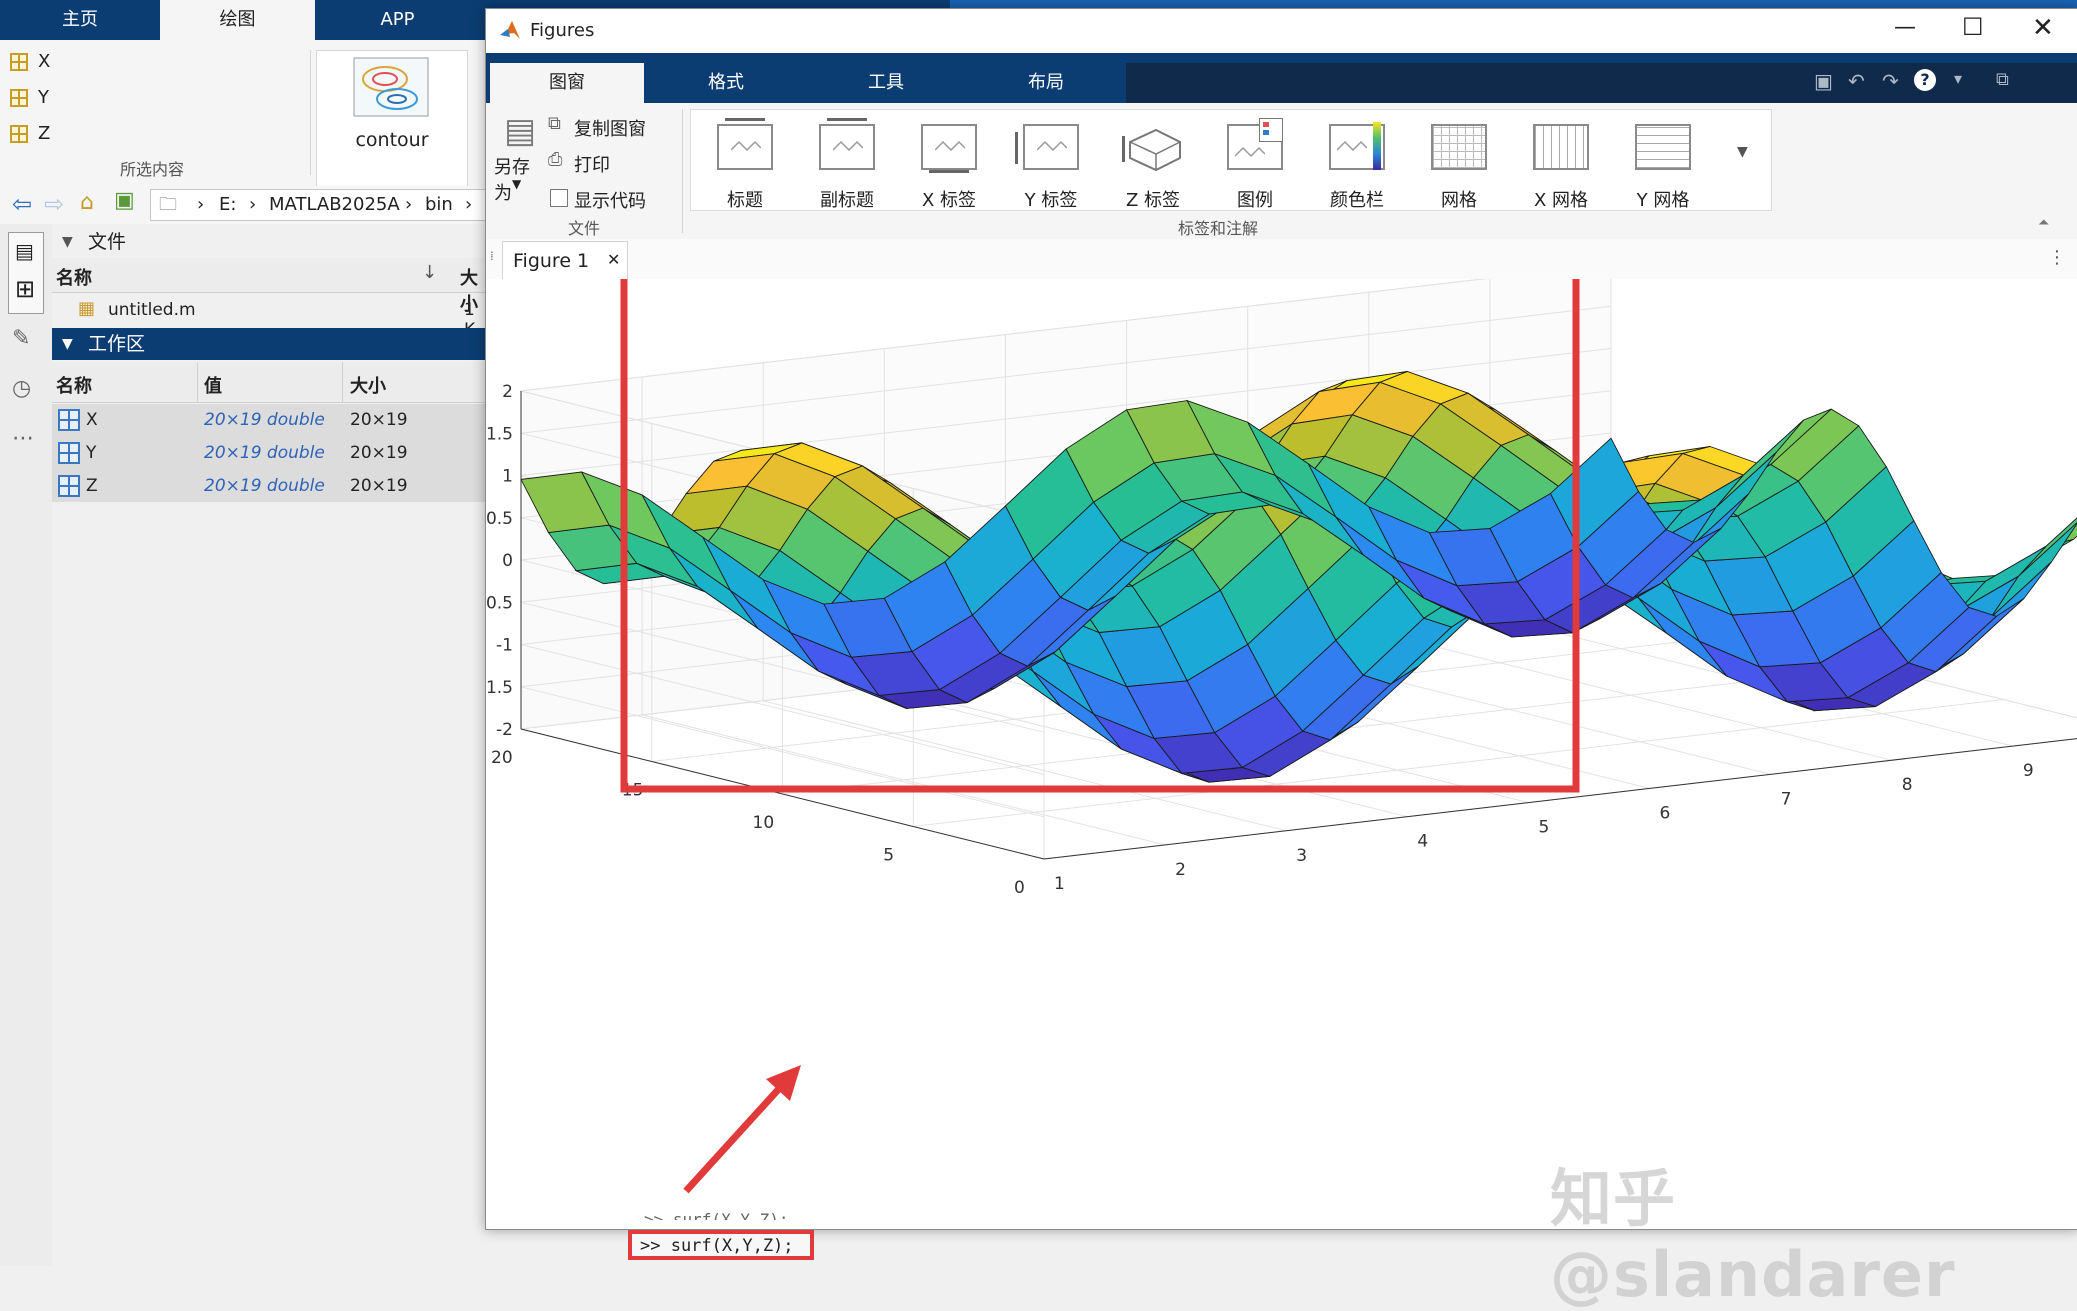  Describe the element at coordinates (54, 204) in the screenshot. I see `forward-arrow-icon: ⇨` at that location.